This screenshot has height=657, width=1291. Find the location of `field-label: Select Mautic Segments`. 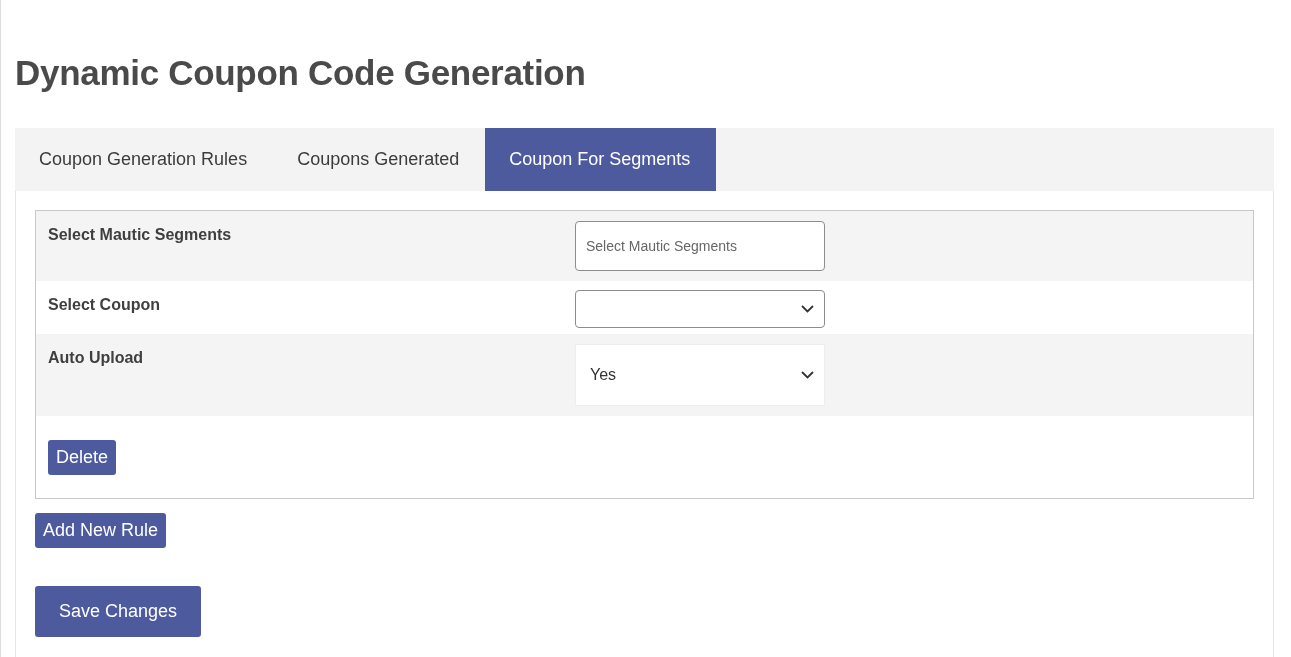

field-label: Select Mautic Segments is located at coordinates (140, 235).